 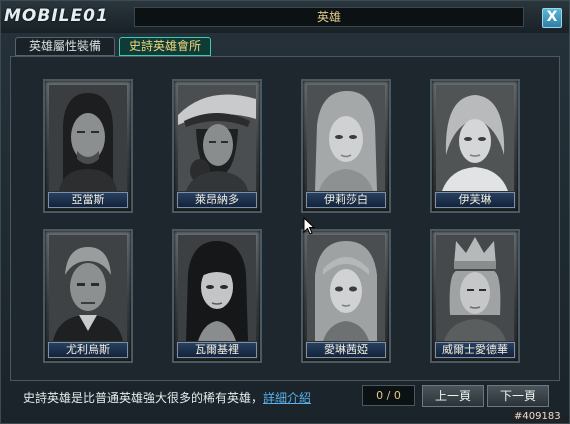 I want to click on hero-card-valkyrie: 瓦爾基裡, so click(x=217, y=296).